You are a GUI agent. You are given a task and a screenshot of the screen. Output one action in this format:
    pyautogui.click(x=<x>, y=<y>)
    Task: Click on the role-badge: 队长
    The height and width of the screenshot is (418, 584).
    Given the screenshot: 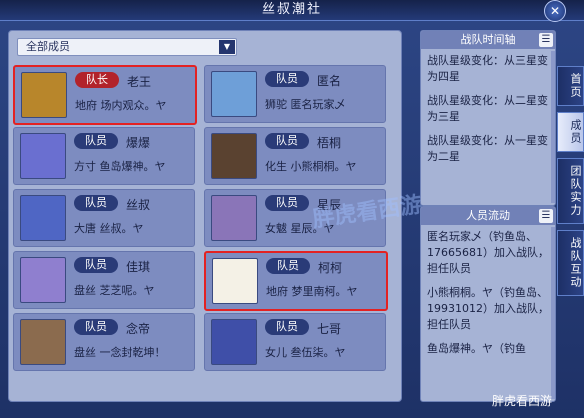 What is the action you would take?
    pyautogui.click(x=97, y=80)
    